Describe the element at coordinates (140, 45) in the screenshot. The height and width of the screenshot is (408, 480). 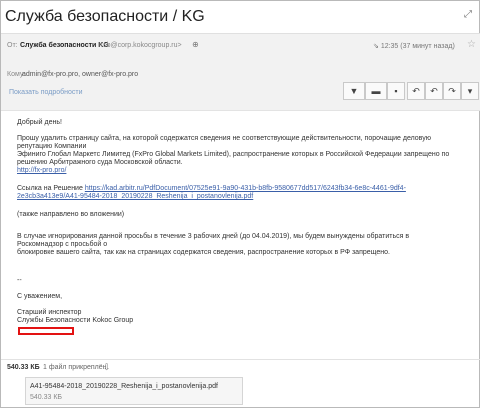
I see `sender-address: <sb@corp.kokocgroup.ru>` at that location.